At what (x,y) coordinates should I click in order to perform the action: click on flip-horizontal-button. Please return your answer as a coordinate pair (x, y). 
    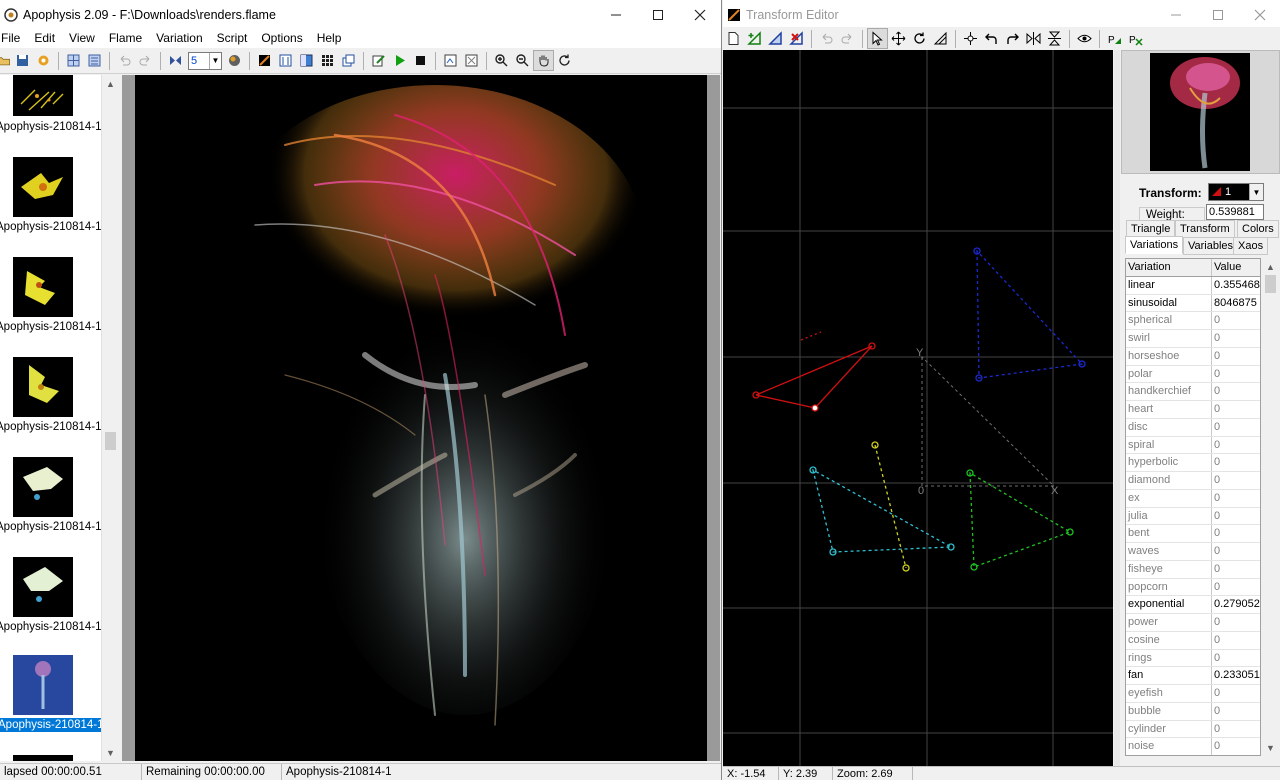
    Looking at the image, I should click on (1033, 38).